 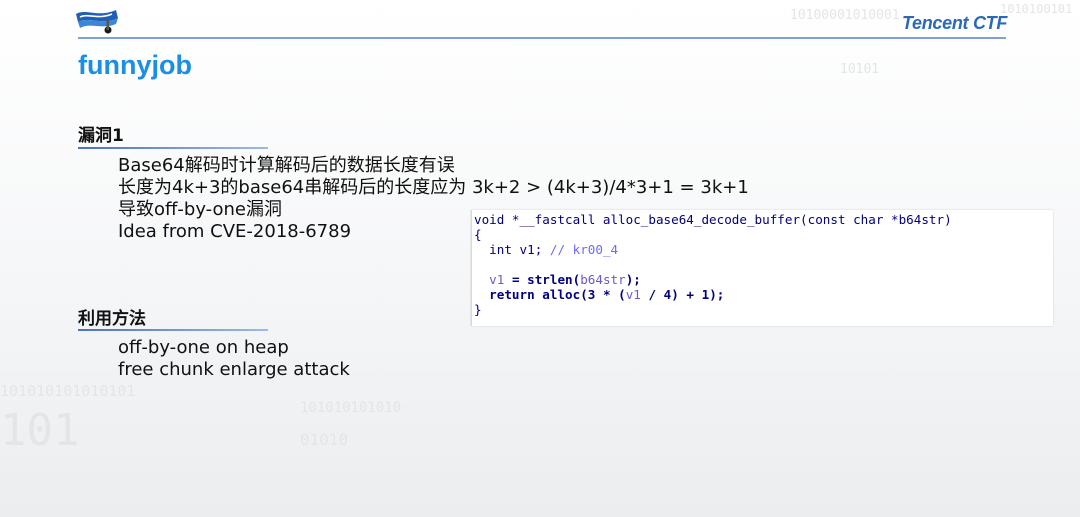 What do you see at coordinates (497, 279) in the screenshot?
I see `code-assign-var: v1` at bounding box center [497, 279].